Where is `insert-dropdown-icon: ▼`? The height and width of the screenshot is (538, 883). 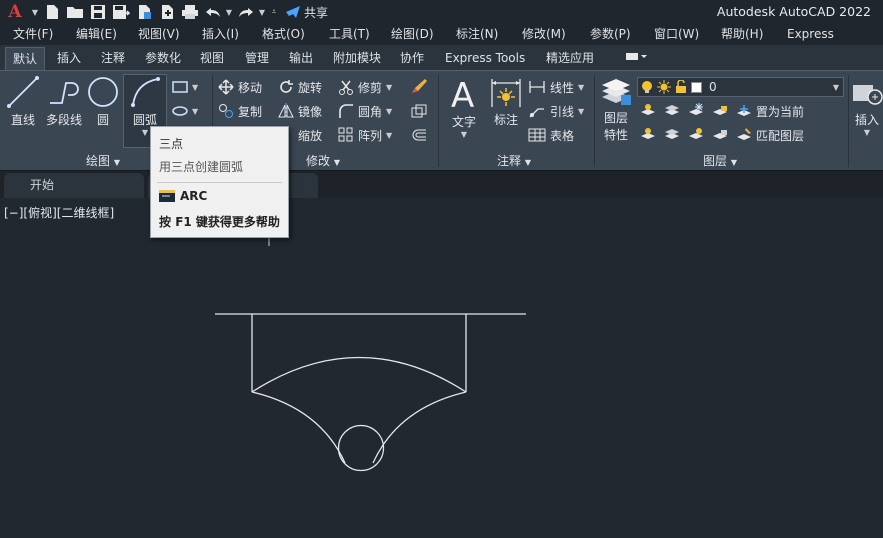
insert-dropdown-icon: ▼ is located at coordinates (867, 132).